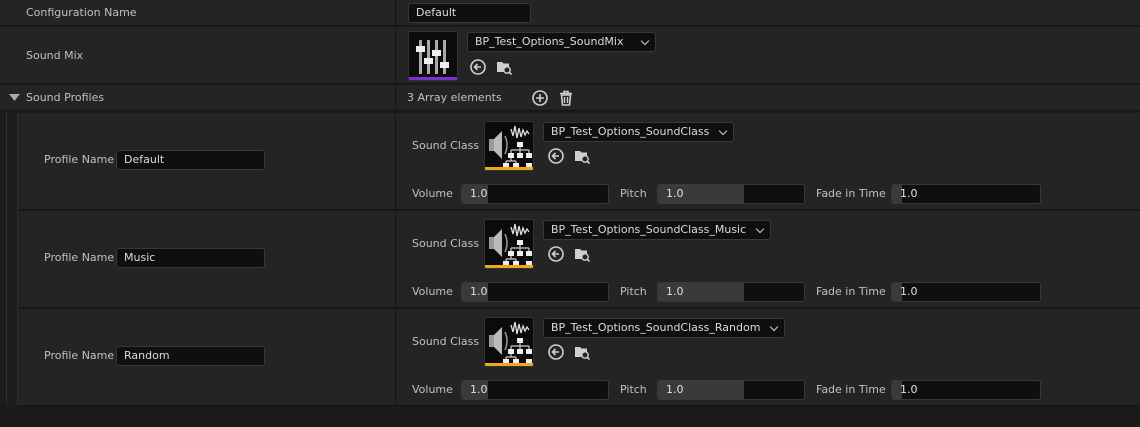 The height and width of the screenshot is (427, 1140). I want to click on trash-icon, so click(566, 98).